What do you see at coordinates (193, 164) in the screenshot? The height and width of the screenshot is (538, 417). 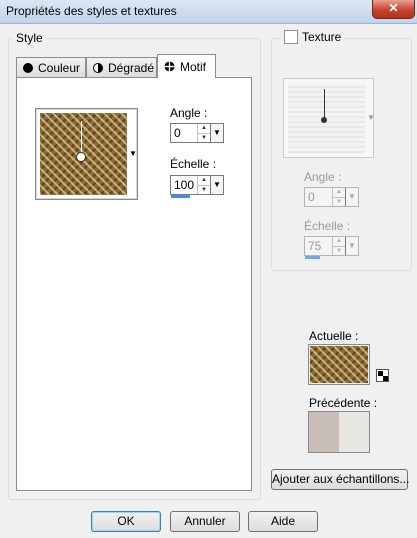 I see `scale-label: Échelle :` at bounding box center [193, 164].